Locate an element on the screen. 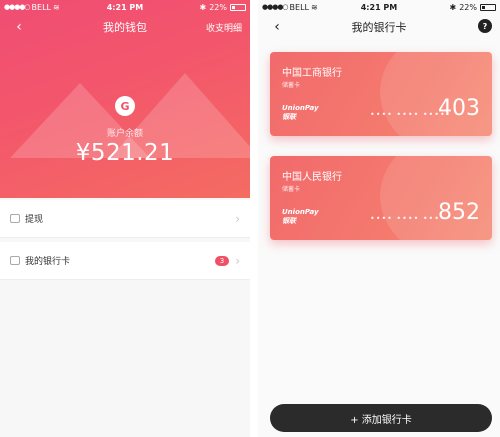 The height and width of the screenshot is (437, 500). menu-item-bank-cards: 我的银行卡 3 › is located at coordinates (125, 261).